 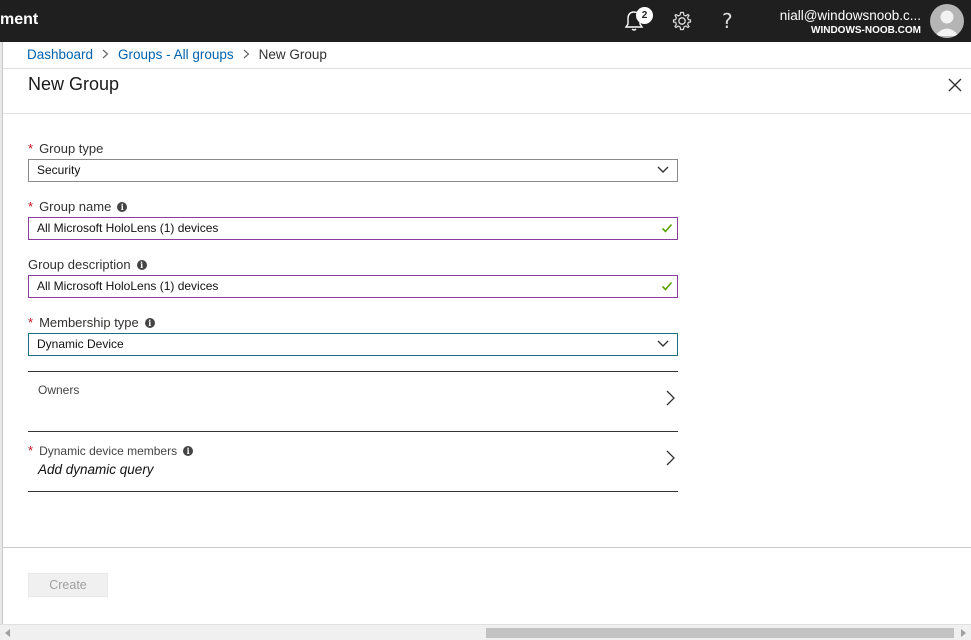 I want to click on person-icon, so click(x=947, y=23).